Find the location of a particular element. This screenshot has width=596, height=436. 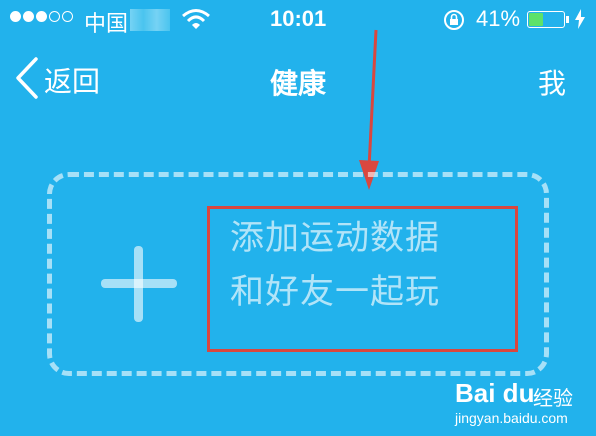

clock: 10:01 is located at coordinates (298, 18).